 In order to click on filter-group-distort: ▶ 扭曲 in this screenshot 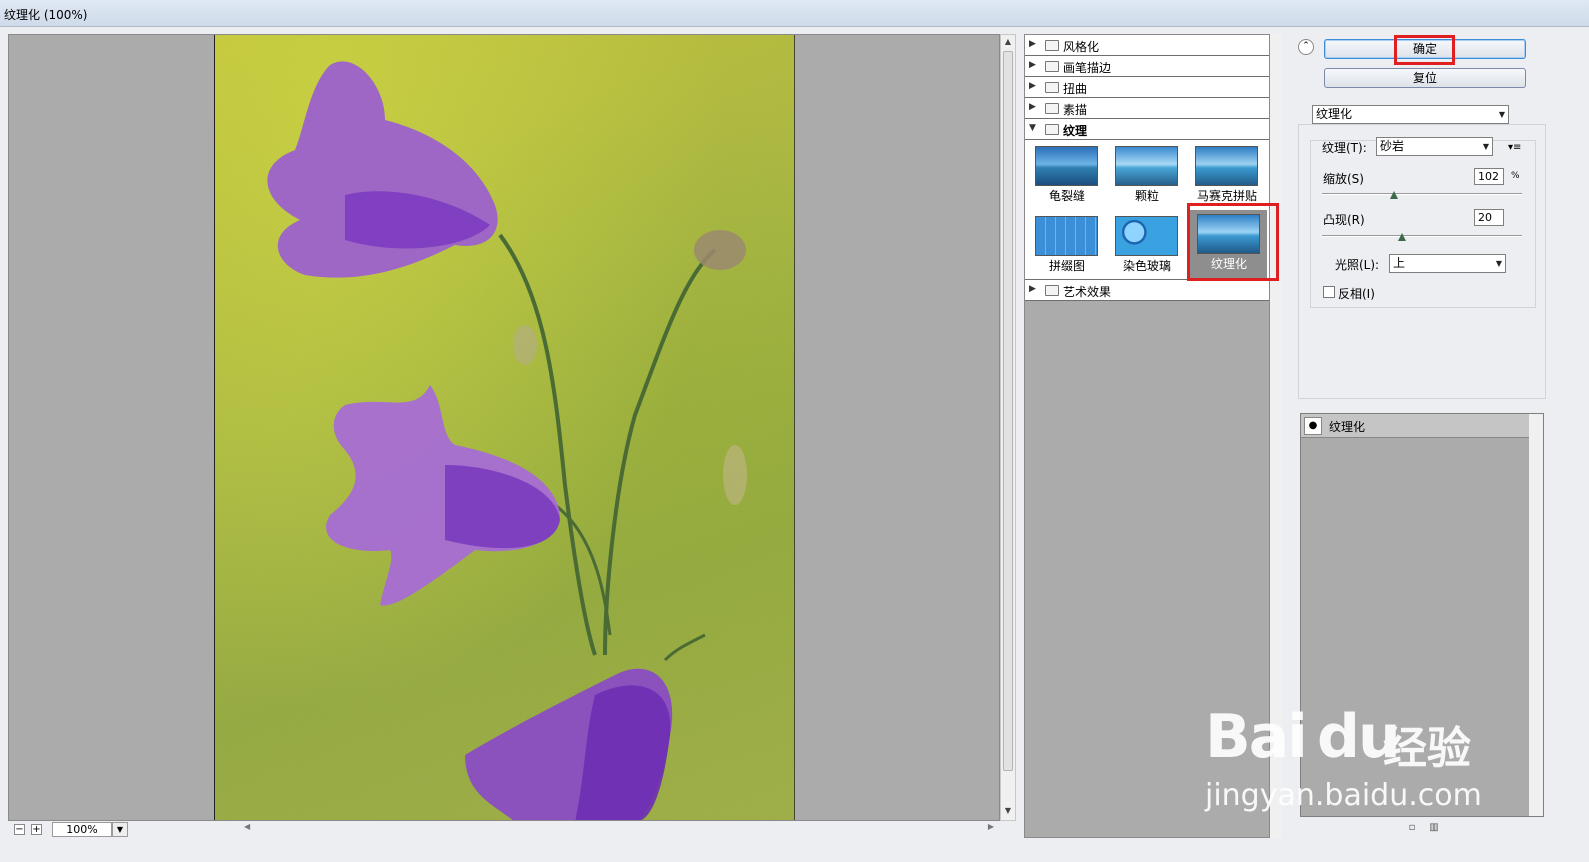, I will do `click(1147, 87)`.